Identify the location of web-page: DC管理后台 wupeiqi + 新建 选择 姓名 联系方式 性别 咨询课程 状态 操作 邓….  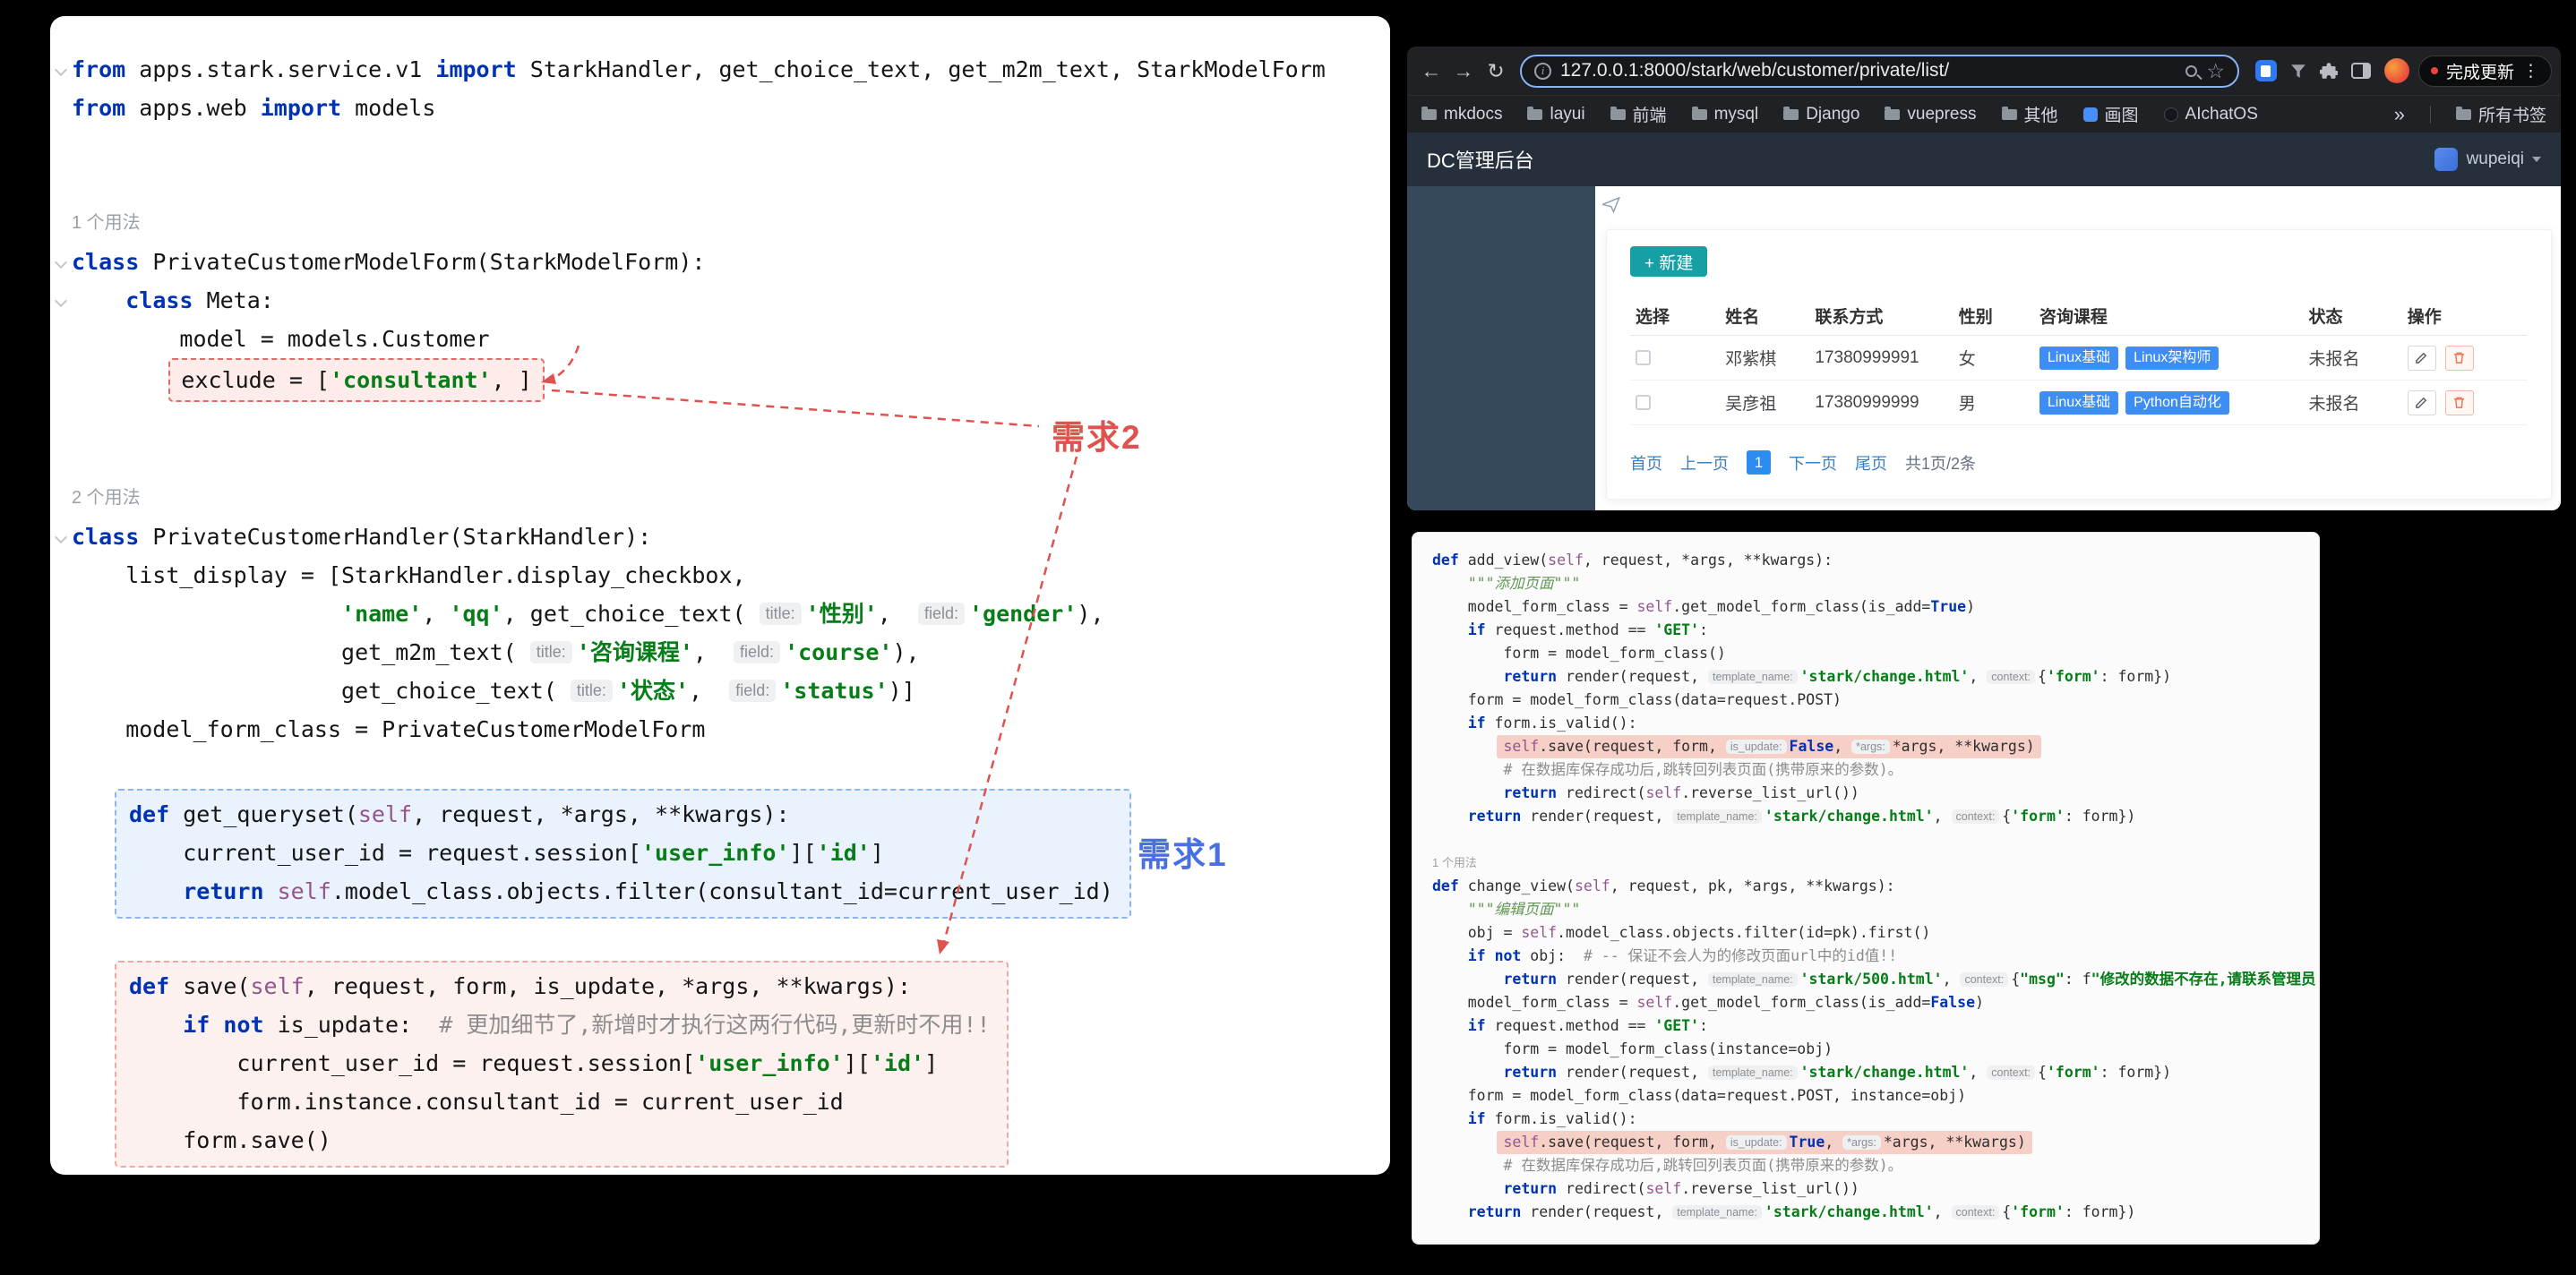
(1984, 321).